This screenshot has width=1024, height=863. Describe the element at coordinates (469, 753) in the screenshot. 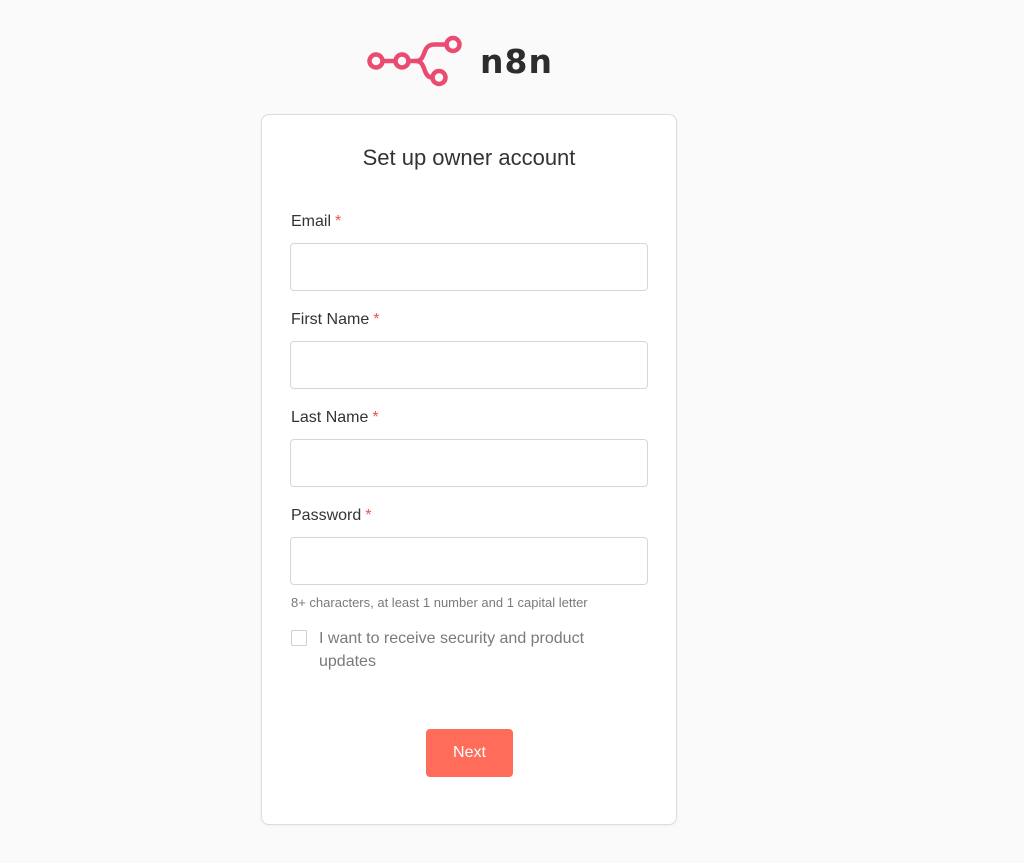

I see `next-button: Next` at that location.